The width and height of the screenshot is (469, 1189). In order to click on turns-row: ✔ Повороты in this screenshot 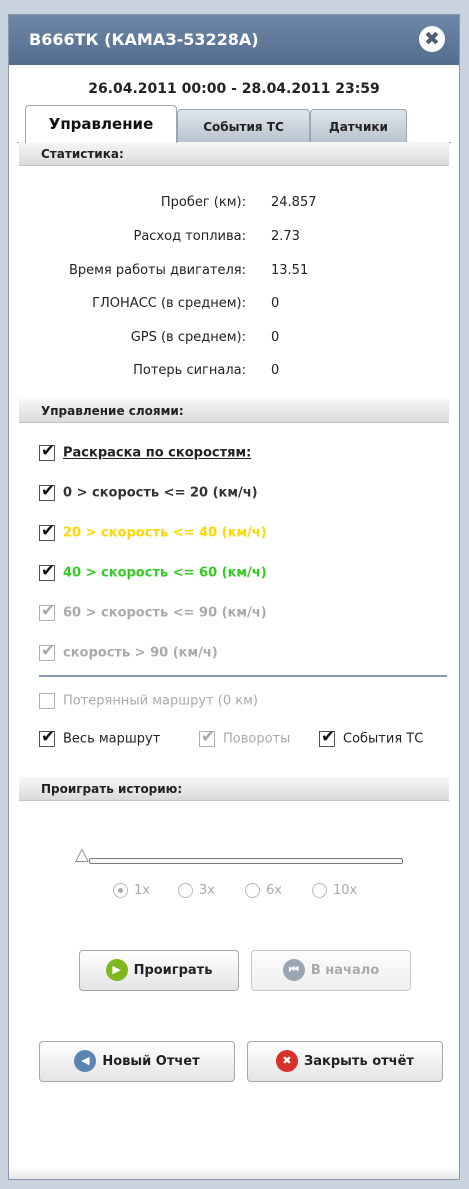, I will do `click(245, 737)`.